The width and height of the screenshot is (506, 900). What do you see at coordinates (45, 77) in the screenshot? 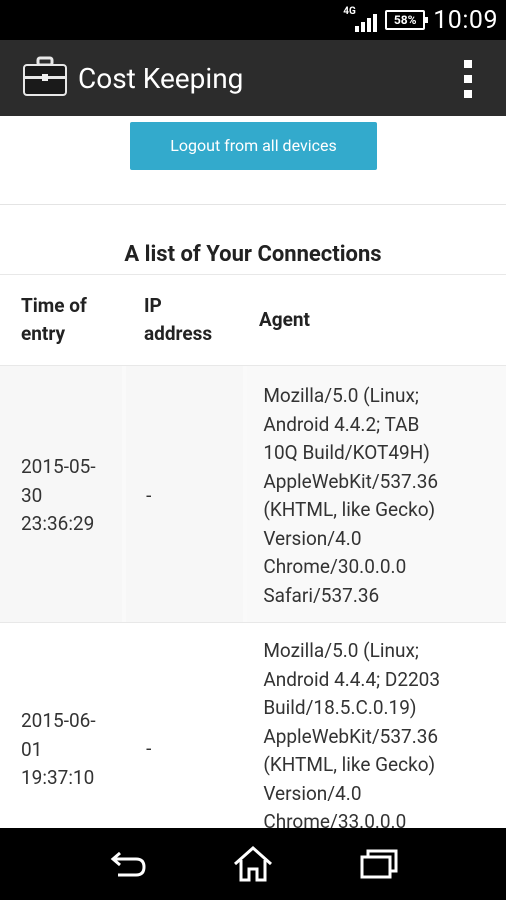
I see `briefcase-icon` at bounding box center [45, 77].